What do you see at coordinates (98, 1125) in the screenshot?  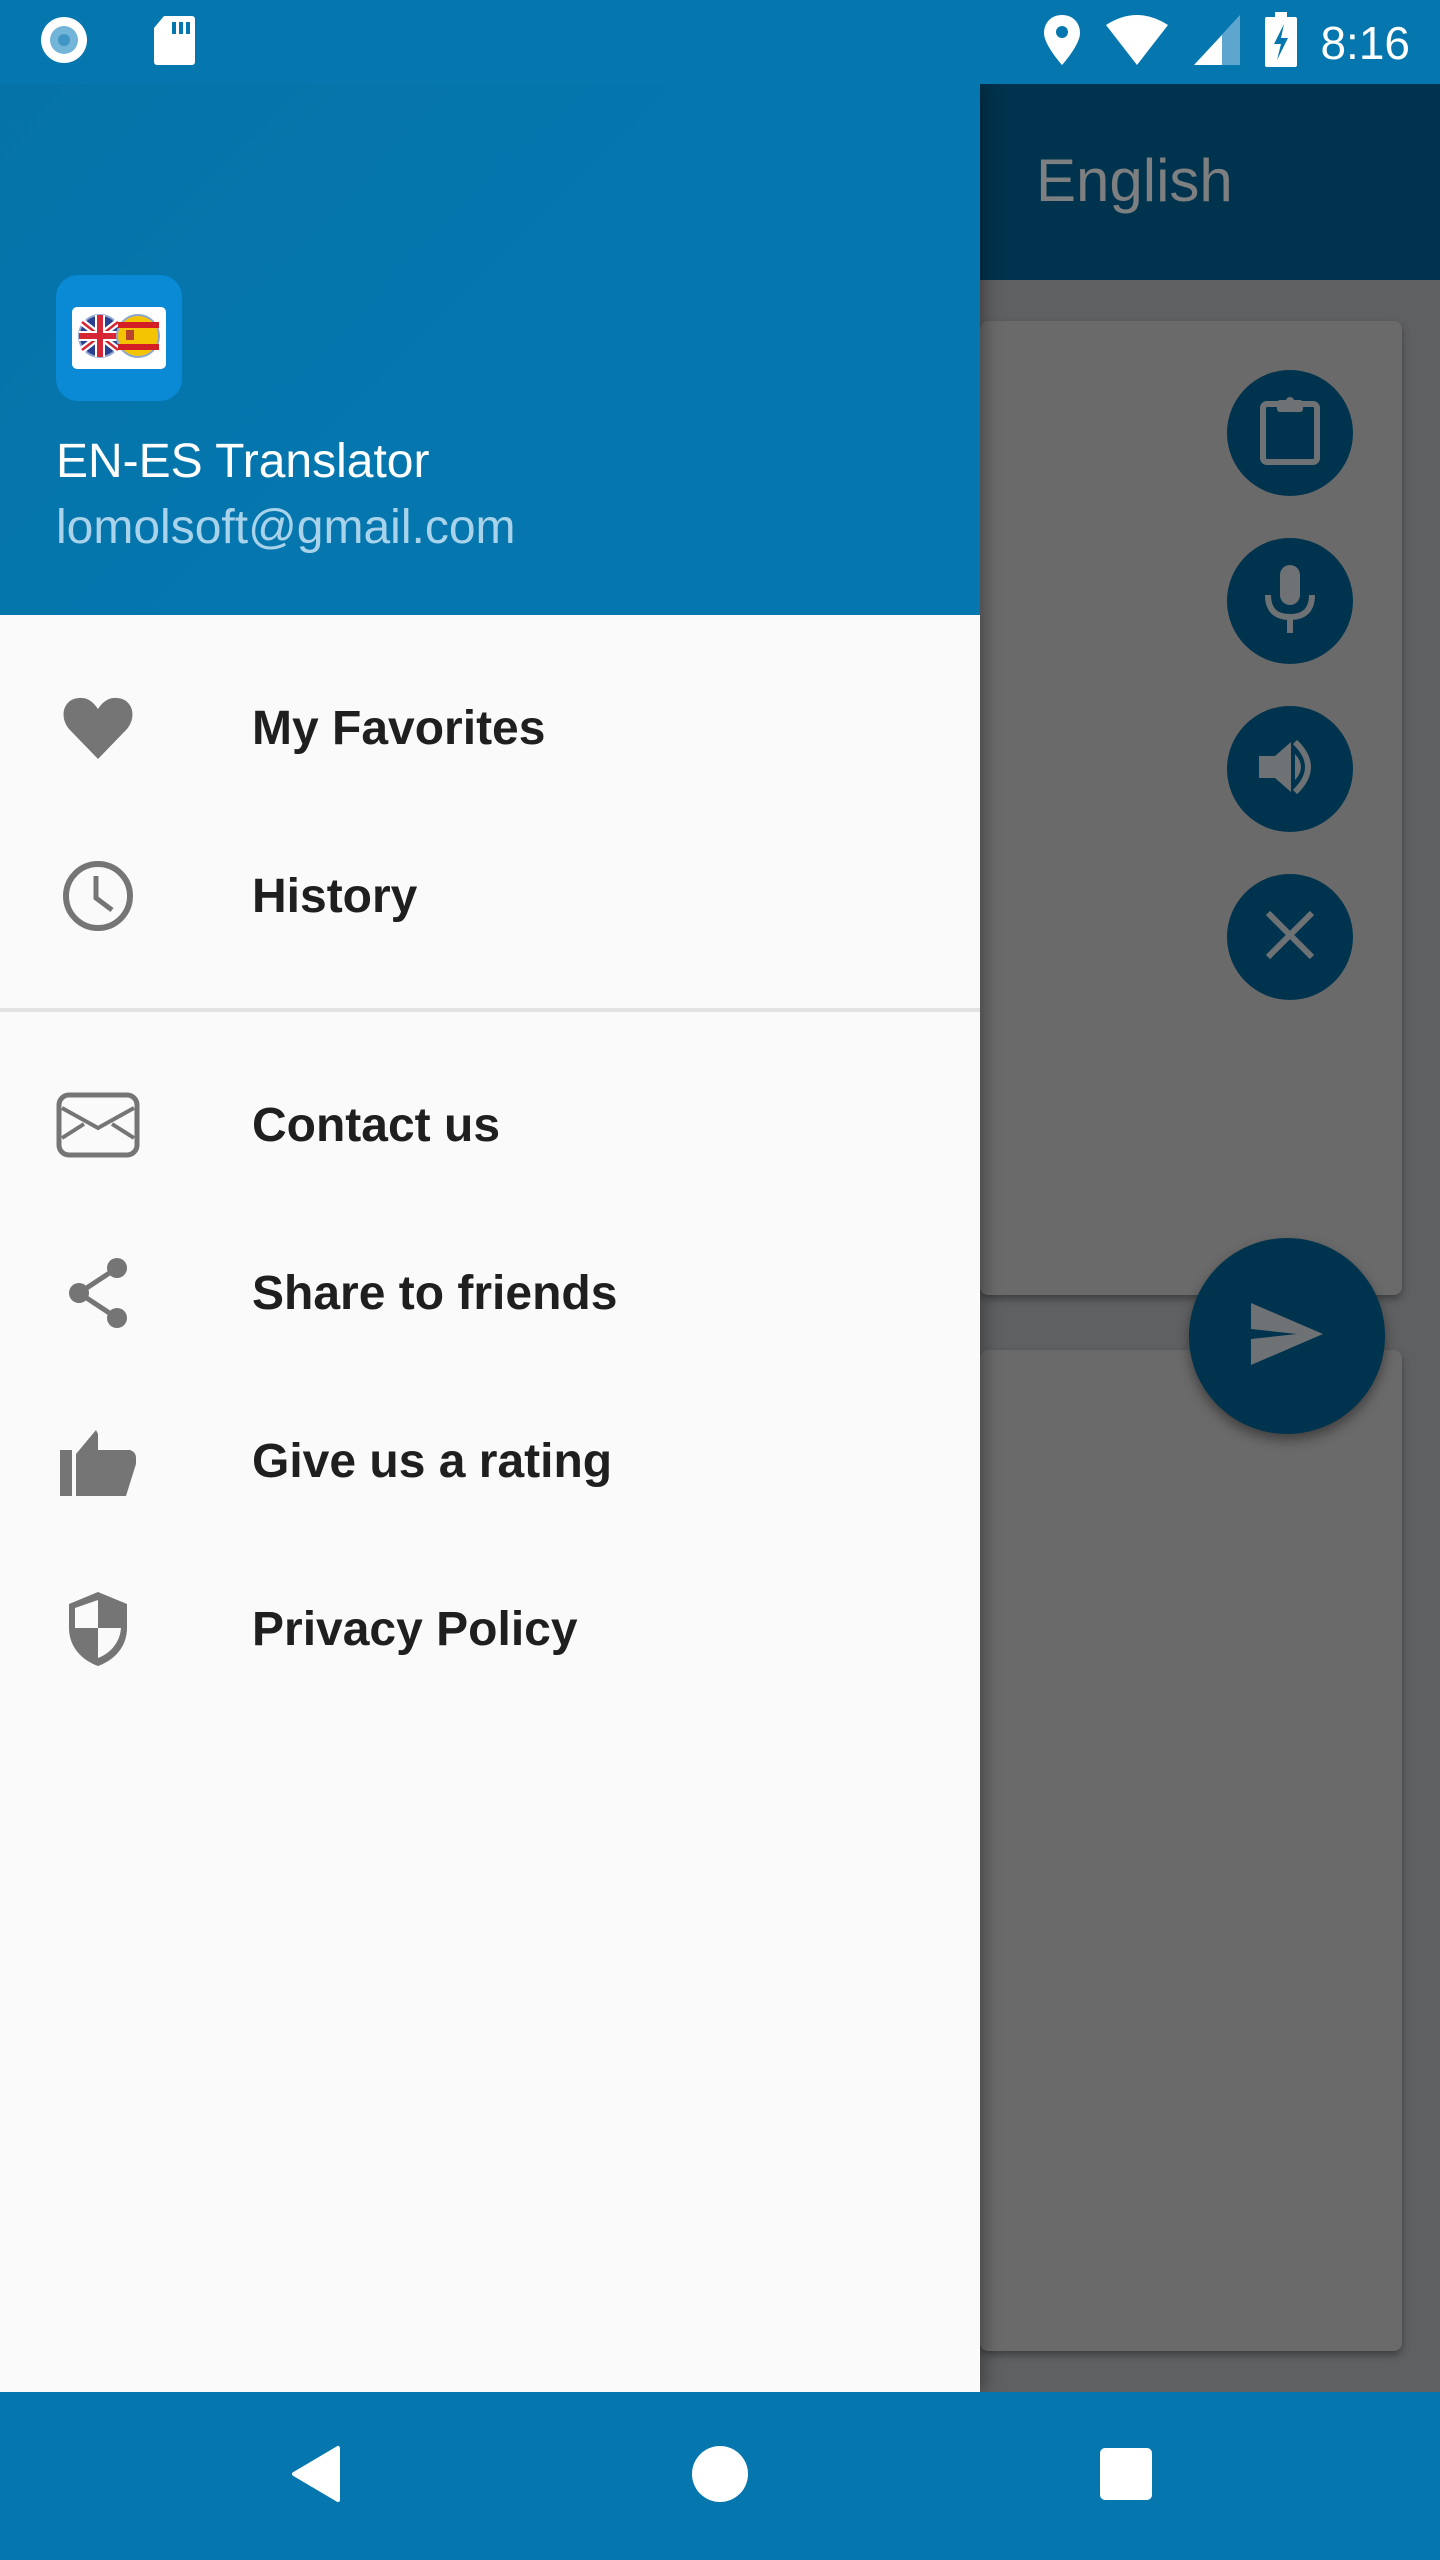 I see `mail-icon` at bounding box center [98, 1125].